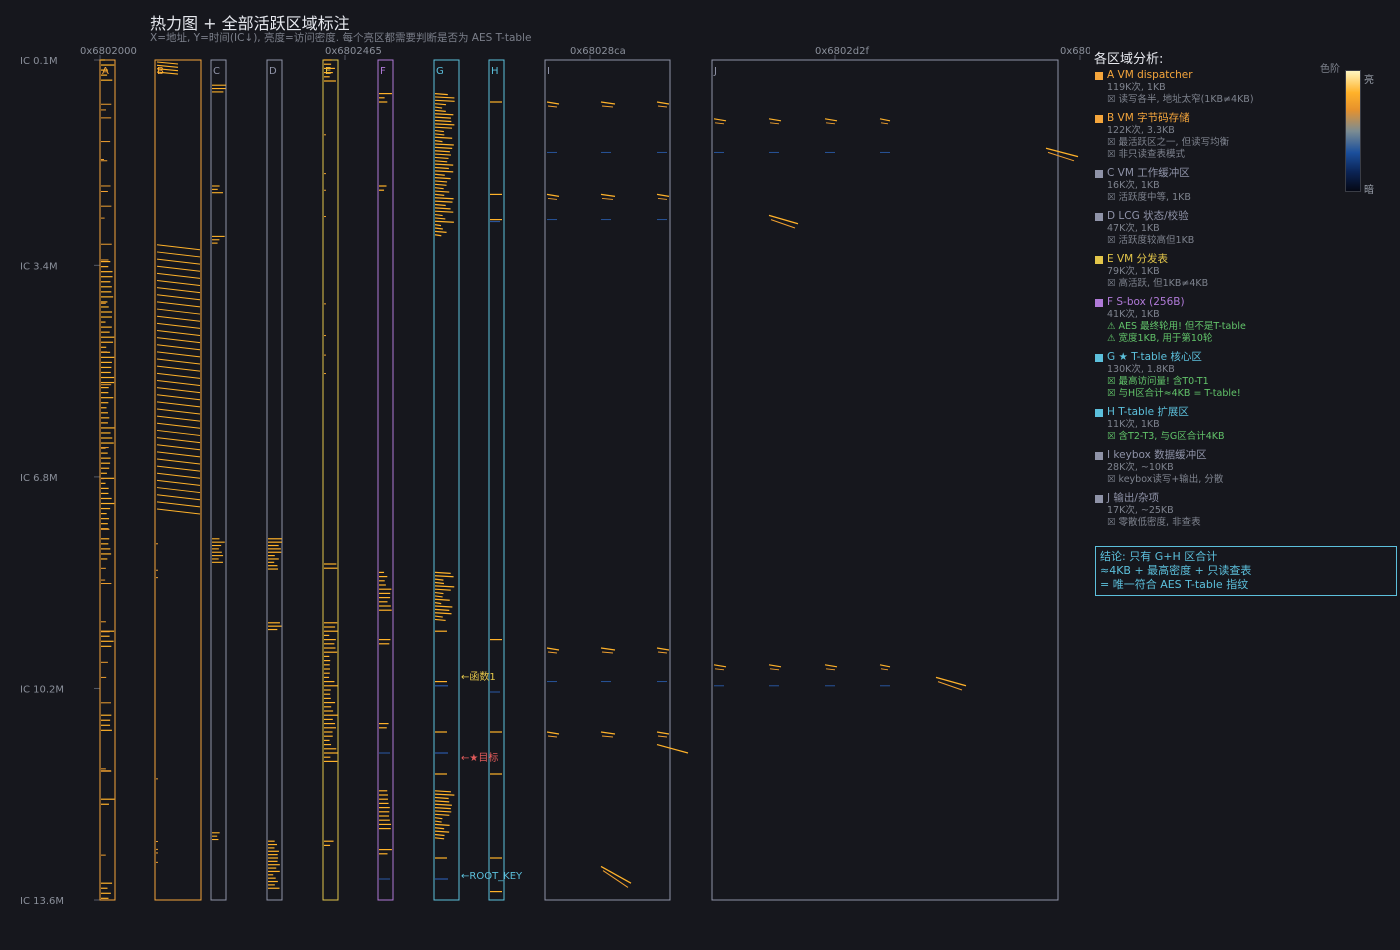  What do you see at coordinates (1151, 240) in the screenshot?
I see `legend-region-note: ☒ 活跃度较高但1KB` at bounding box center [1151, 240].